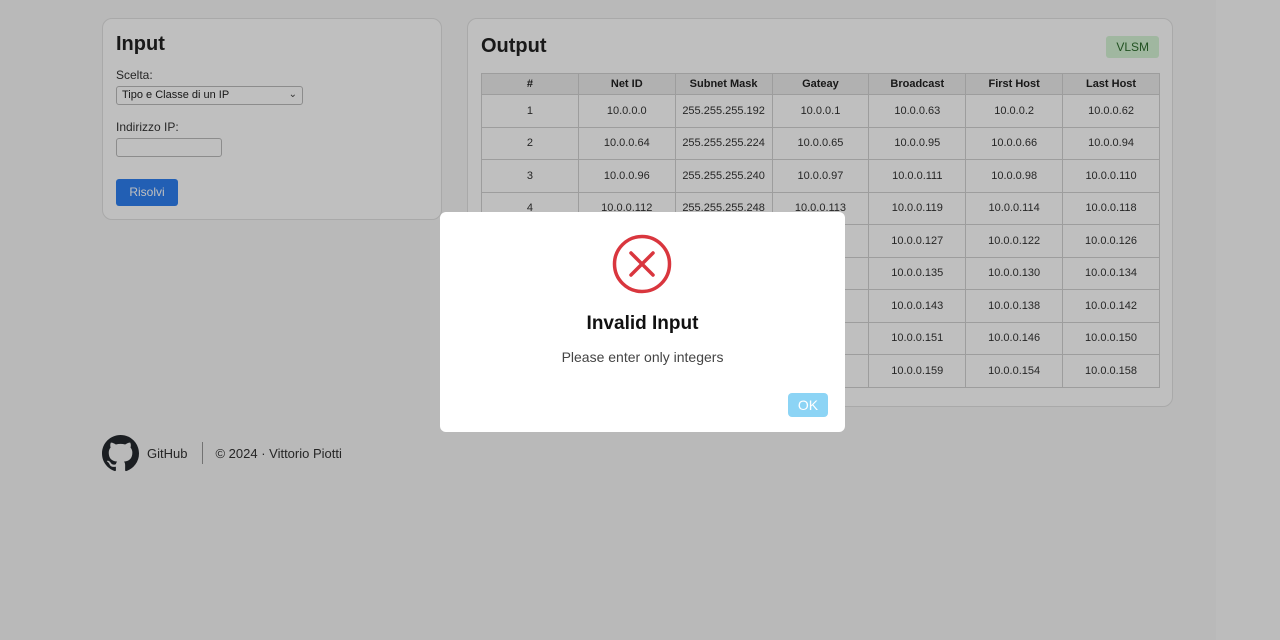 This screenshot has height=640, width=1280. I want to click on dialog-message: Please enter only integers, so click(642, 357).